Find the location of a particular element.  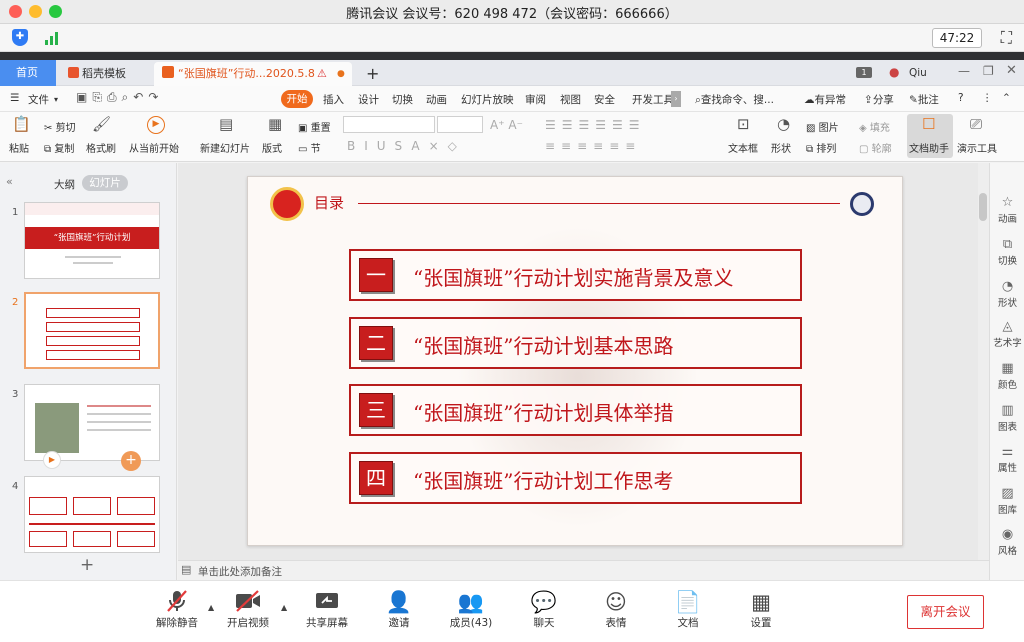

layout-icon: ▦ is located at coordinates (275, 124).